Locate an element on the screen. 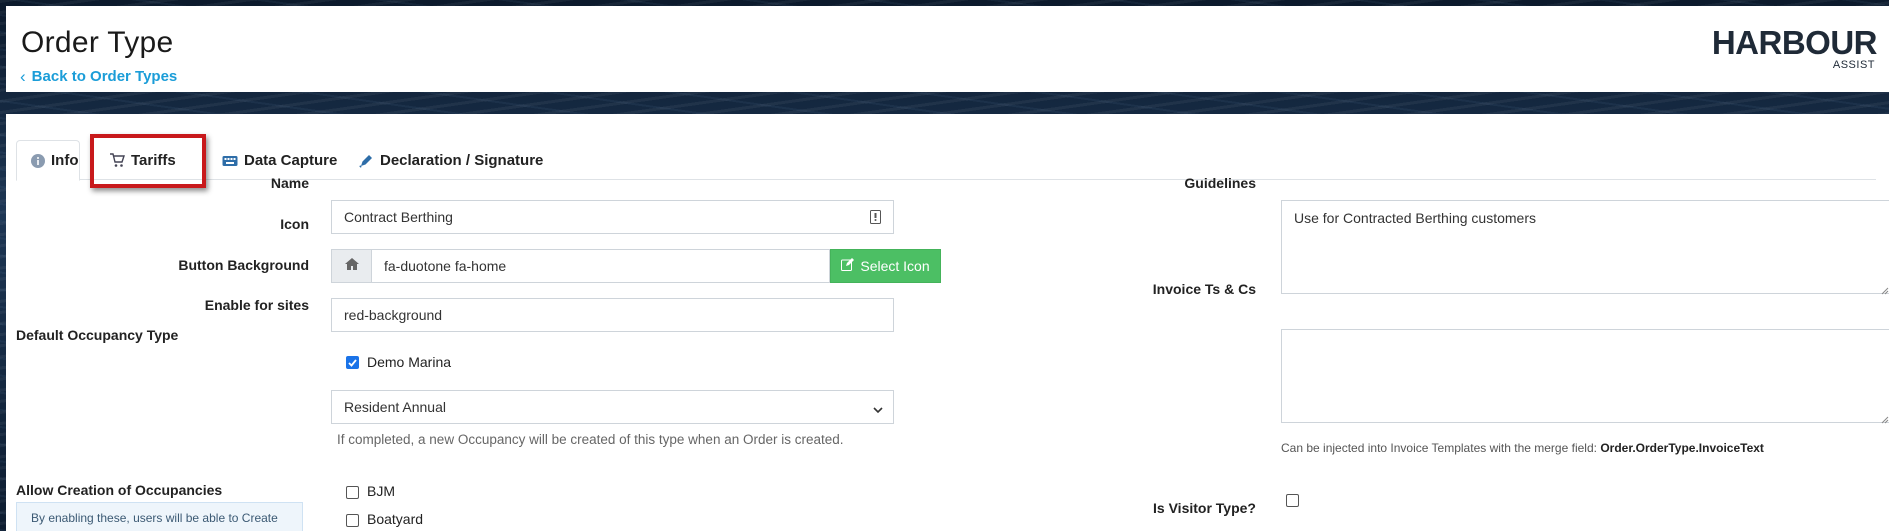 The image size is (1889, 531). default-occupancy-value: Resident Annual is located at coordinates (395, 407).